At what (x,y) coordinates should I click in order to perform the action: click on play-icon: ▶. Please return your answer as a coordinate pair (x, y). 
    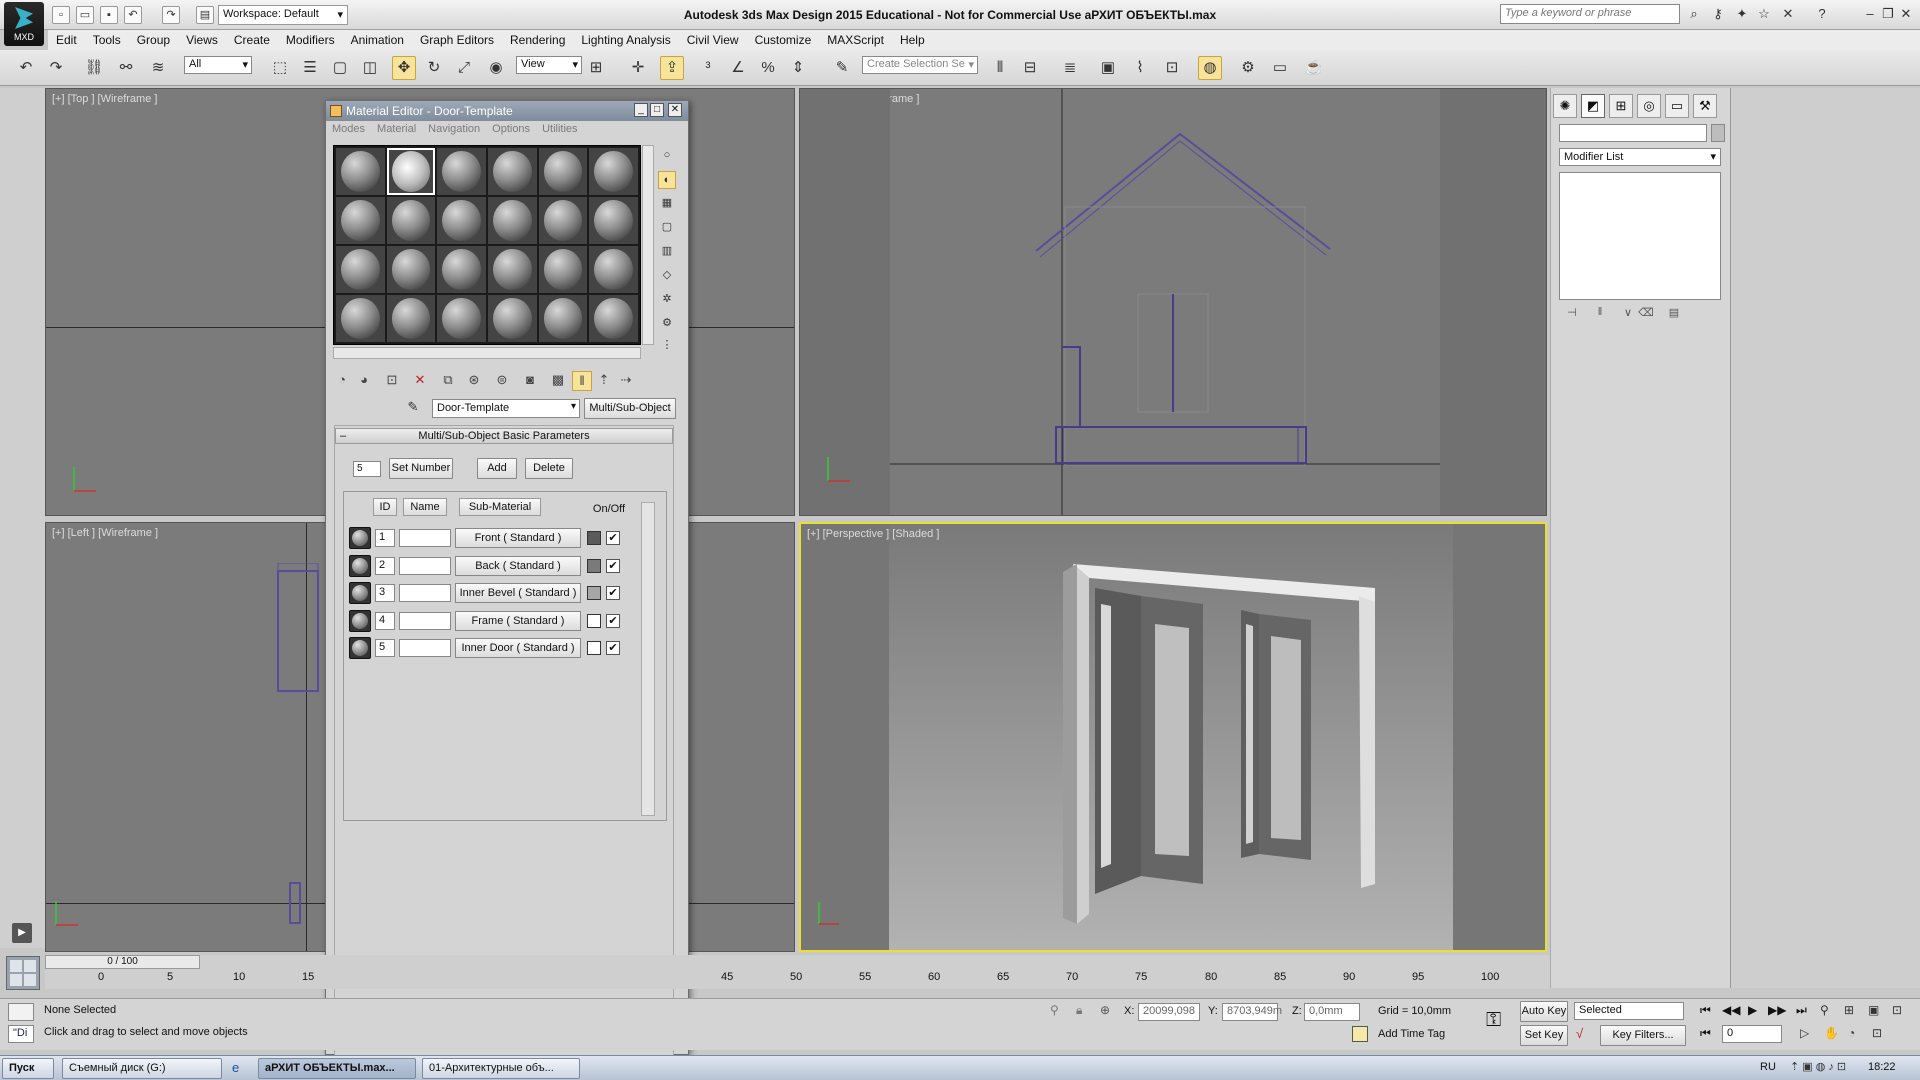
    Looking at the image, I should click on (1752, 1010).